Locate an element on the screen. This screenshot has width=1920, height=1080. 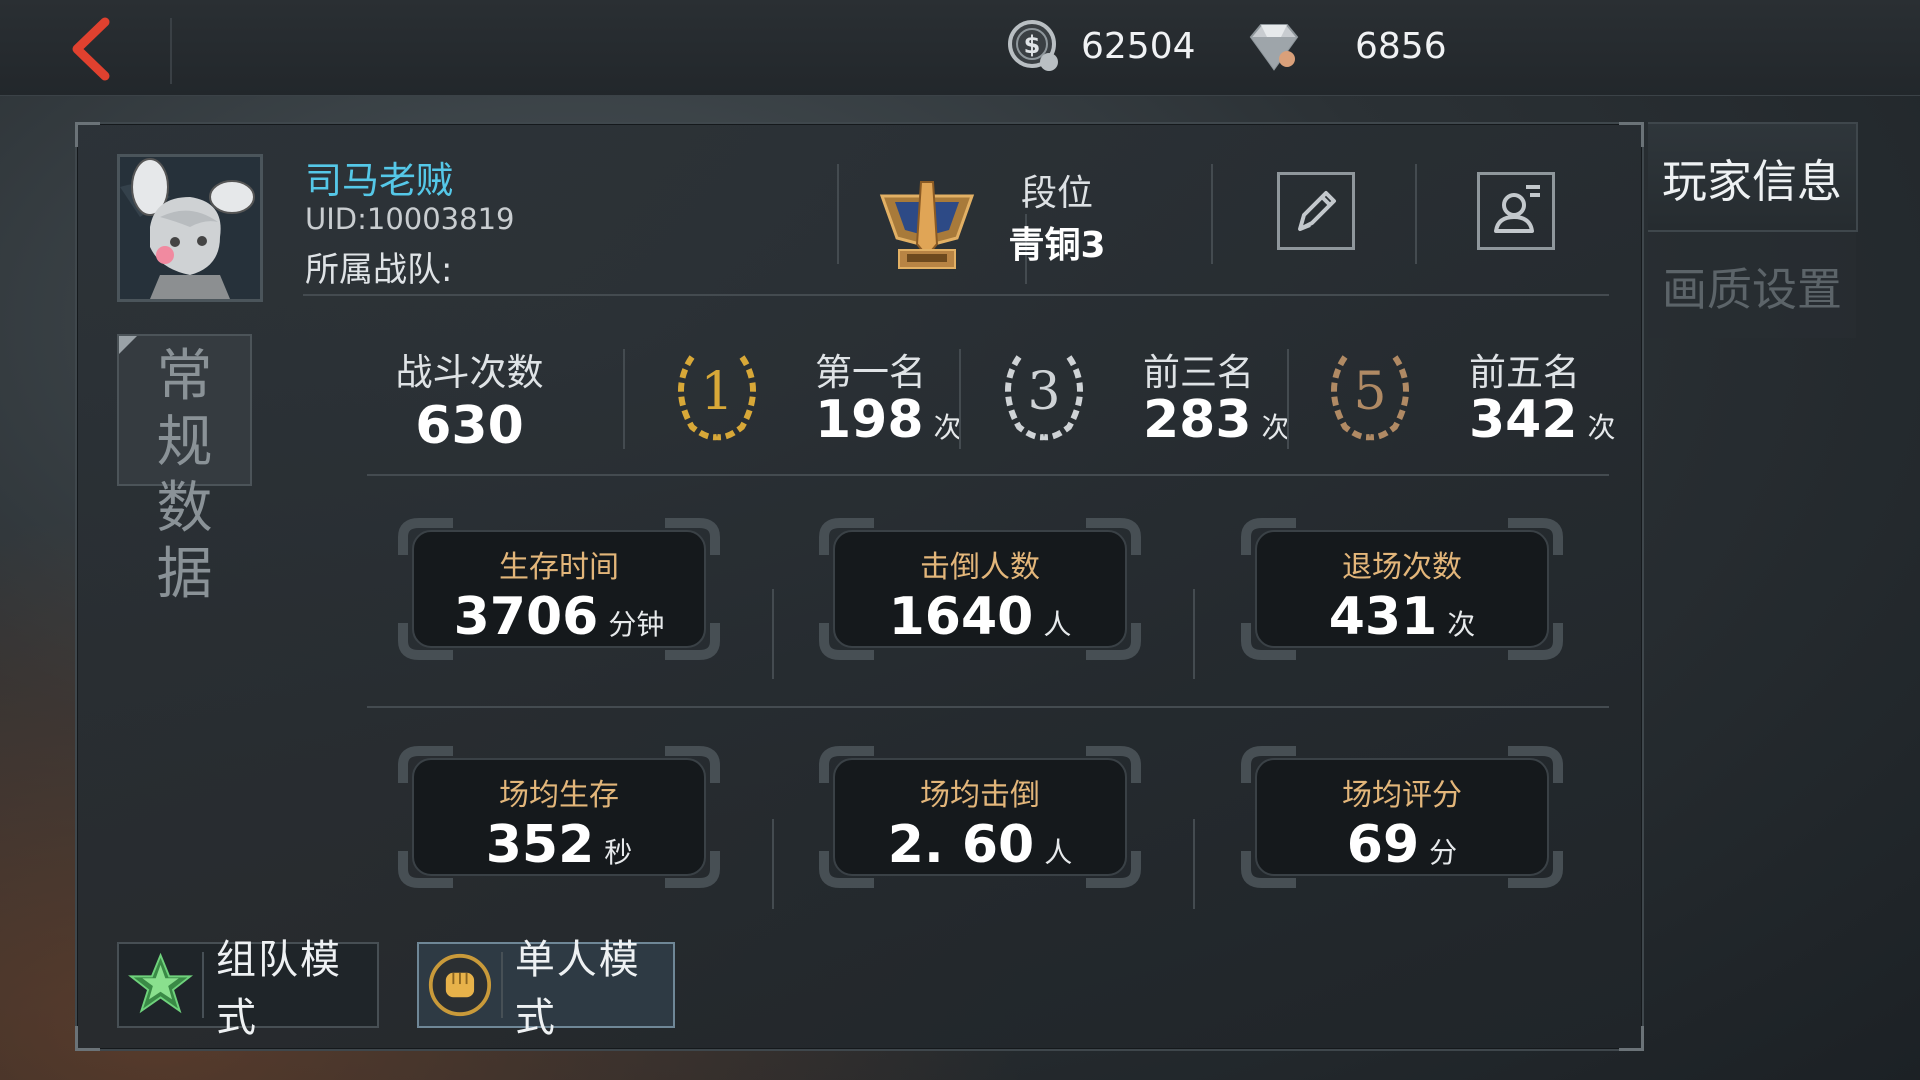
stat-number: 3706 is located at coordinates (526, 617).